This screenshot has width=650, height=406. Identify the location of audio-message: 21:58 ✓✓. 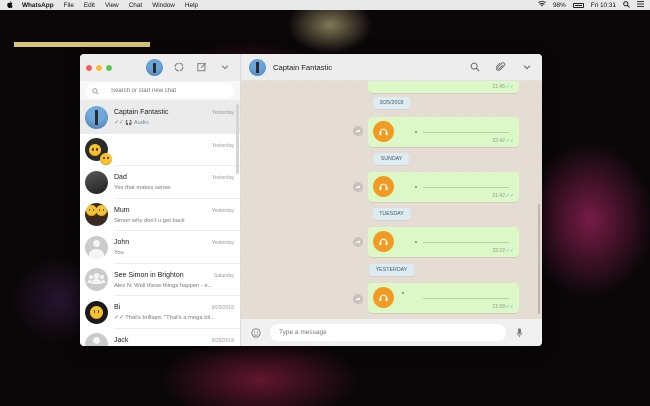
(443, 298).